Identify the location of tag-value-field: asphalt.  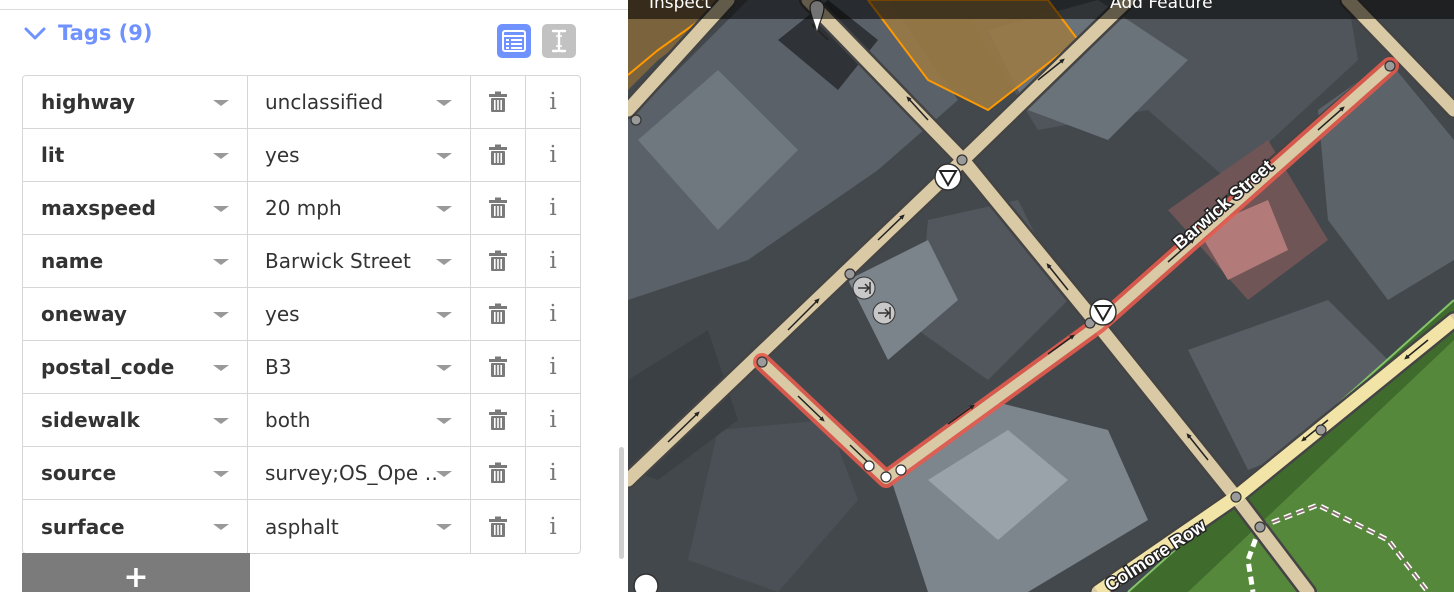
(359, 526).